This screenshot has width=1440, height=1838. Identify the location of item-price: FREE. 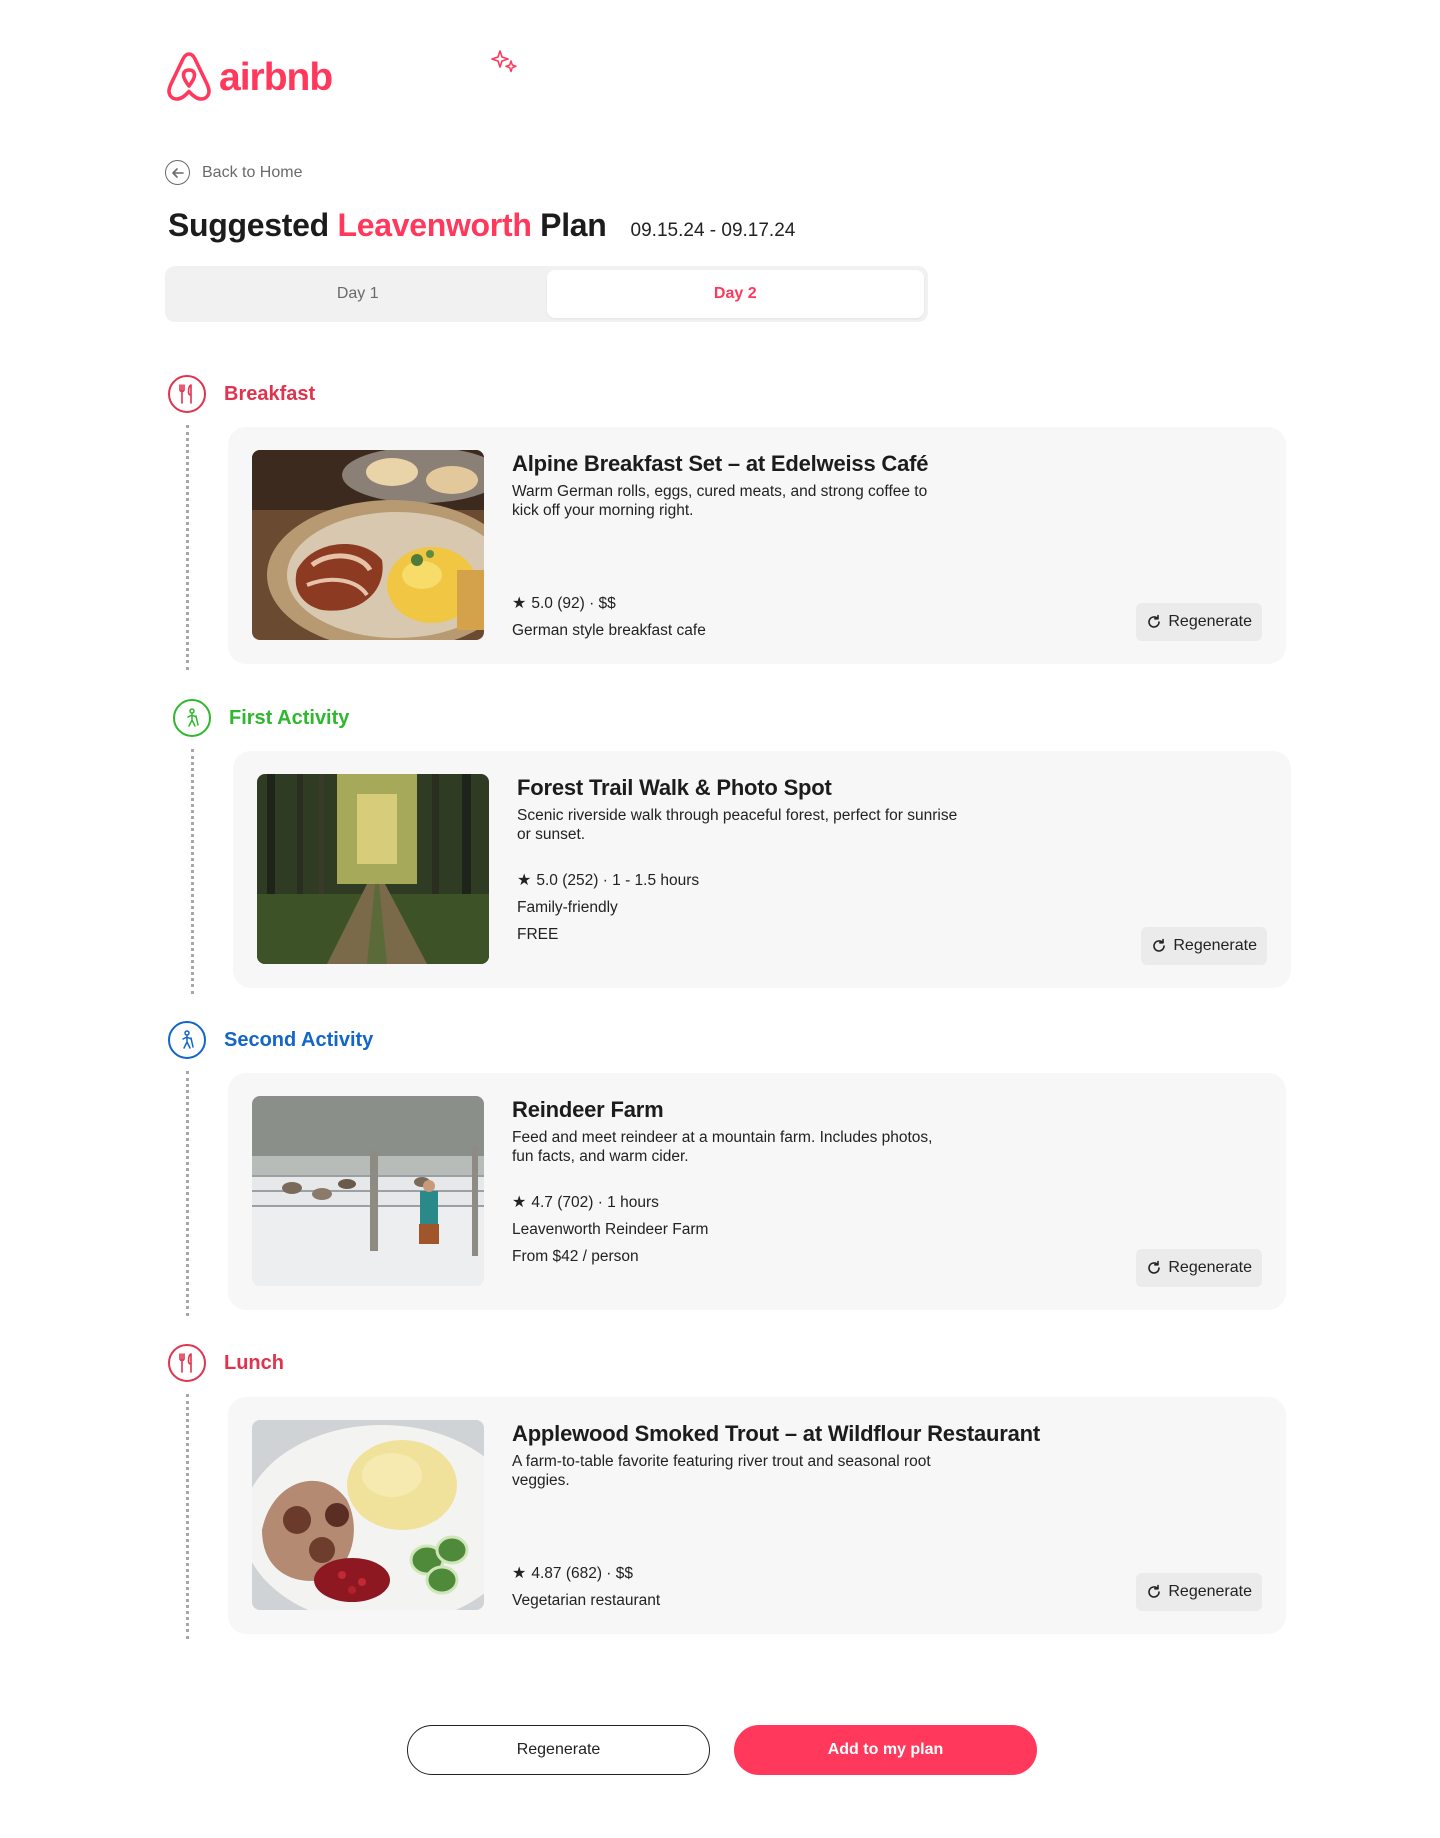
(538, 934).